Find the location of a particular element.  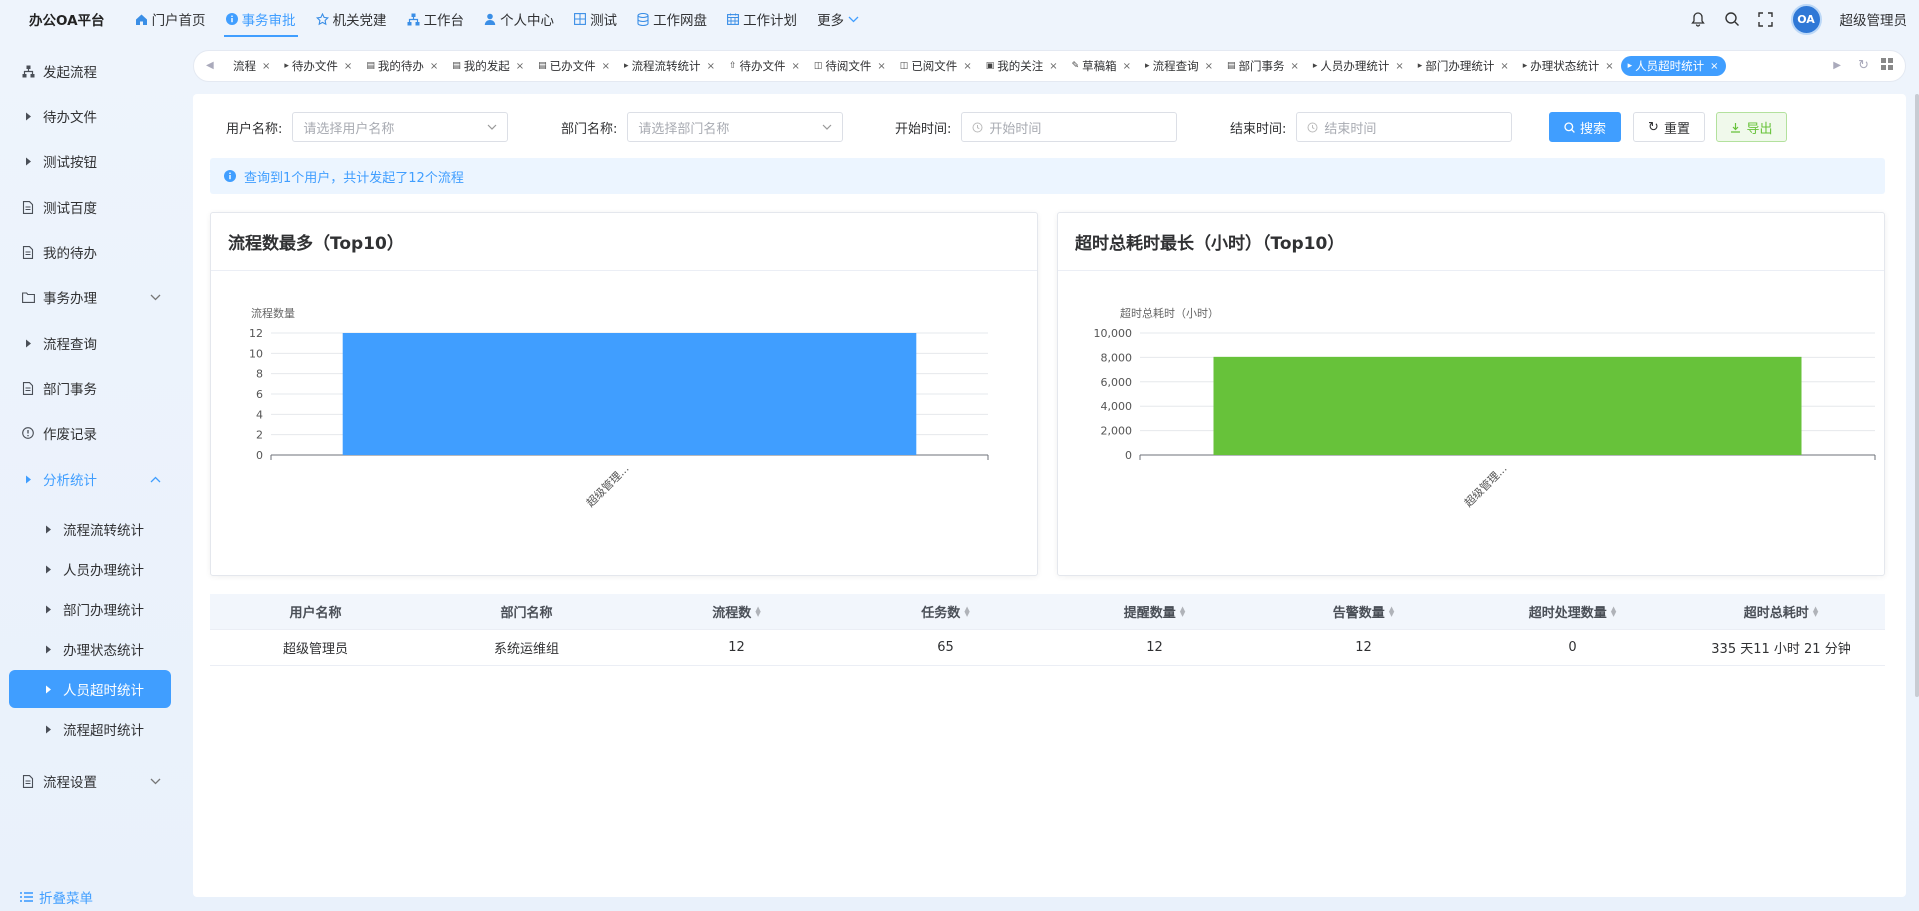

tab-icon: ▸ is located at coordinates (1420, 66).